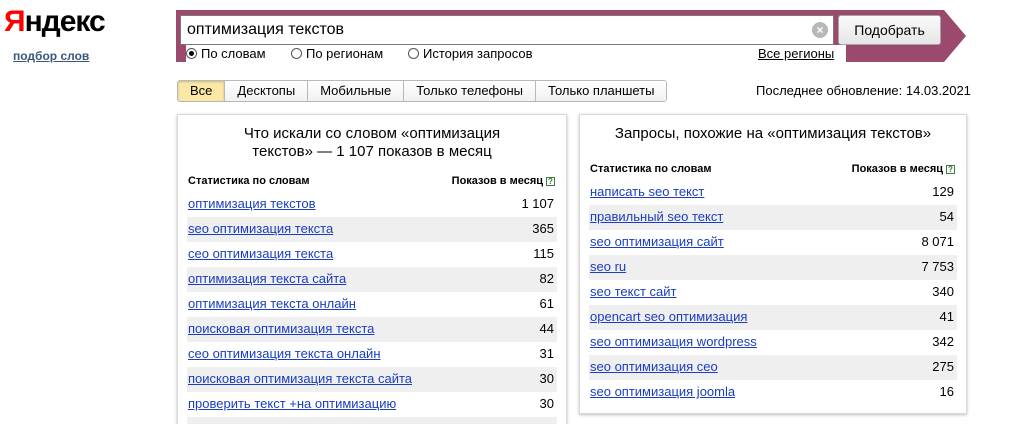 This screenshot has height=424, width=1028. What do you see at coordinates (773, 342) in the screenshot?
I see `table-row: seo оптимизация wordpress 342` at bounding box center [773, 342].